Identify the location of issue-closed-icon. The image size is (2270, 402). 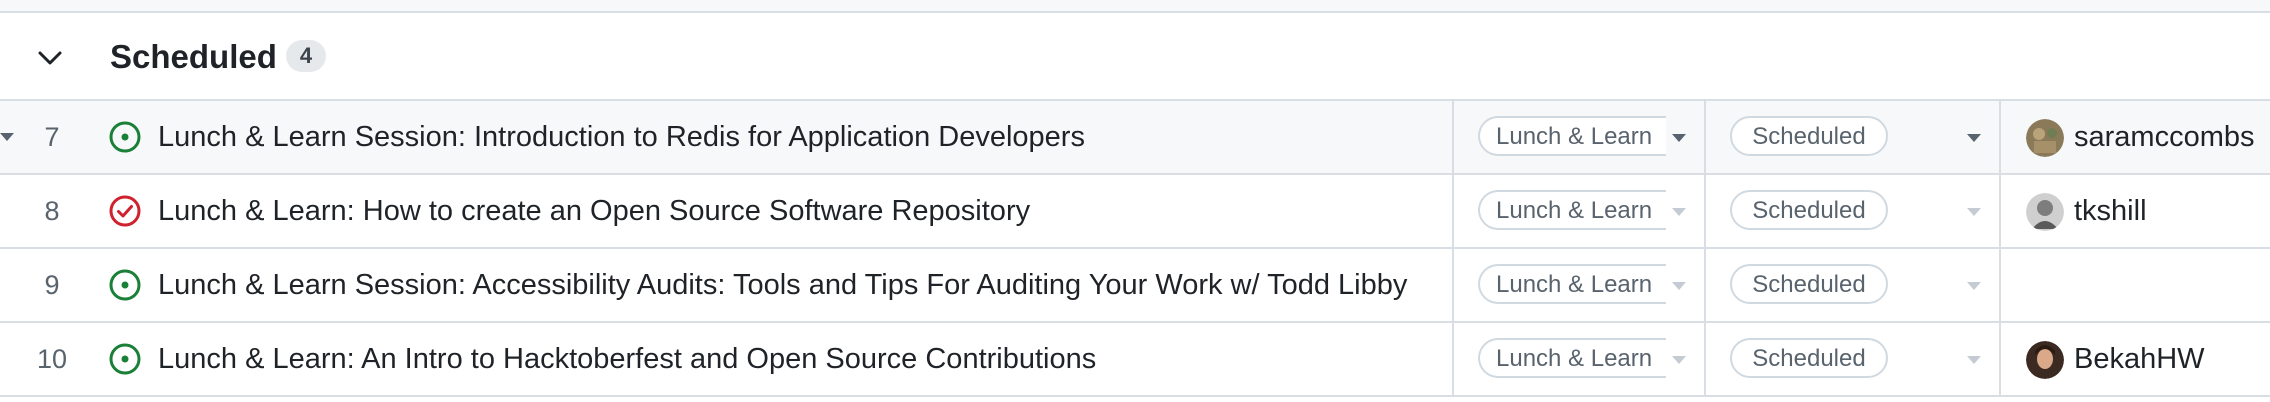
(125, 211).